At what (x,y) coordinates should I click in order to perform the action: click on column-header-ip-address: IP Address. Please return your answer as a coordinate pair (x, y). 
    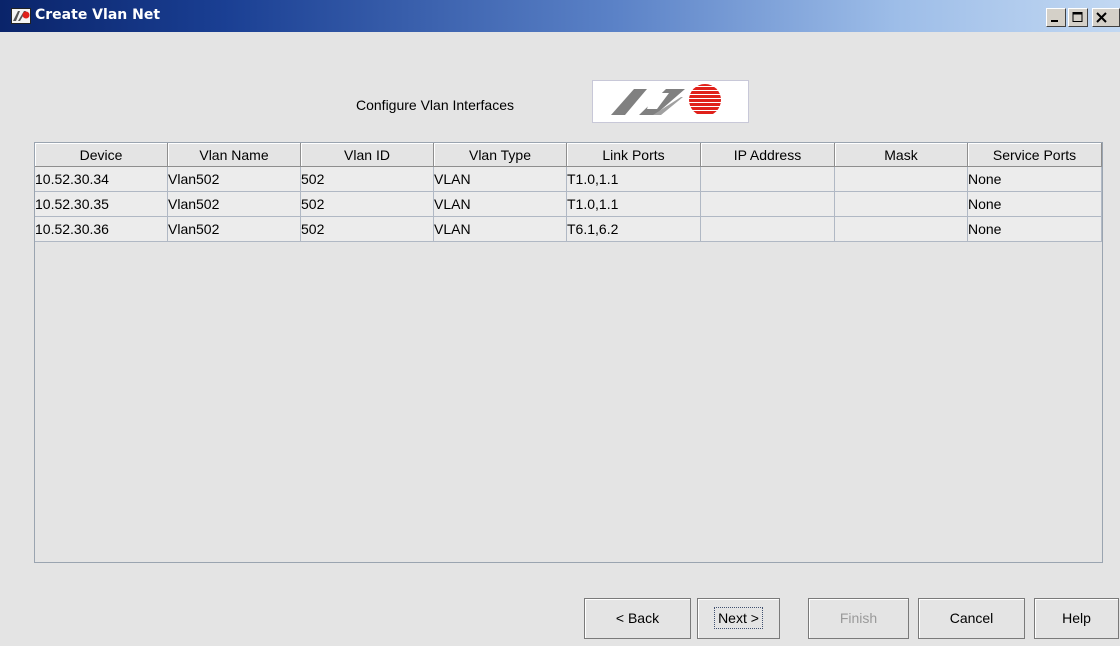
    Looking at the image, I should click on (768, 155).